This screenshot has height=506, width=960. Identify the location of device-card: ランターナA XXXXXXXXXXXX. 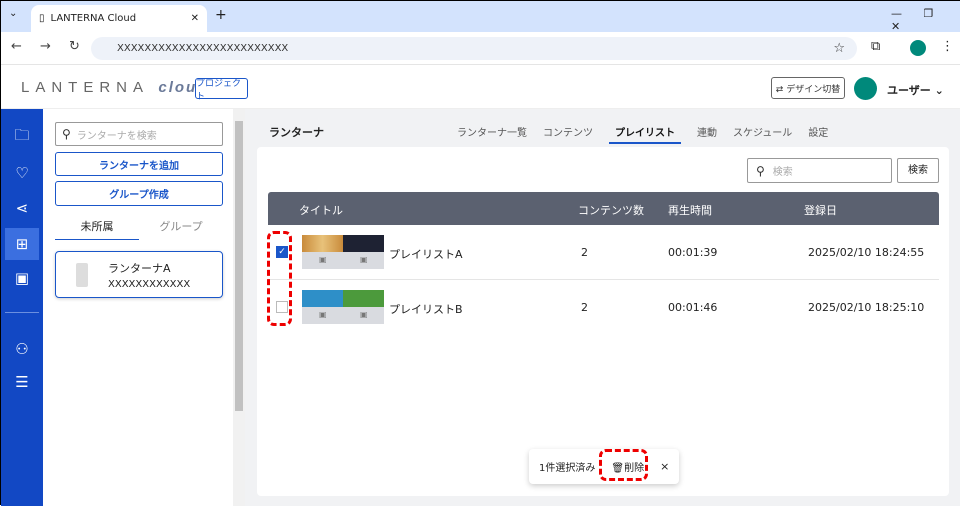
(139, 274).